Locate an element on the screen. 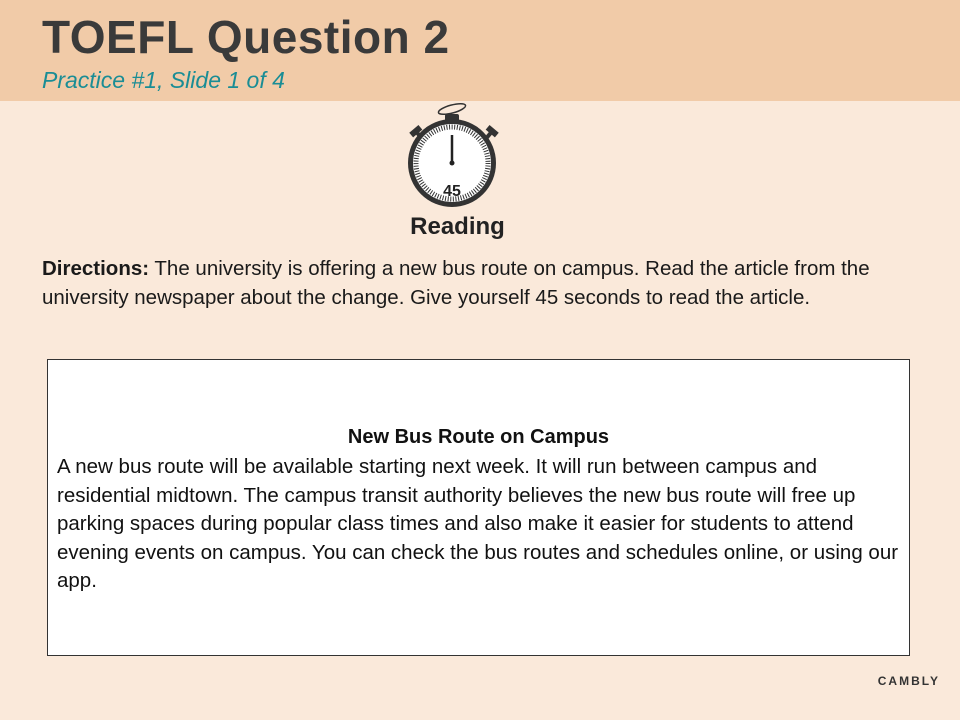 Image resolution: width=960 pixels, height=720 pixels. page-title: TOEFL Question 2 is located at coordinates (246, 37).